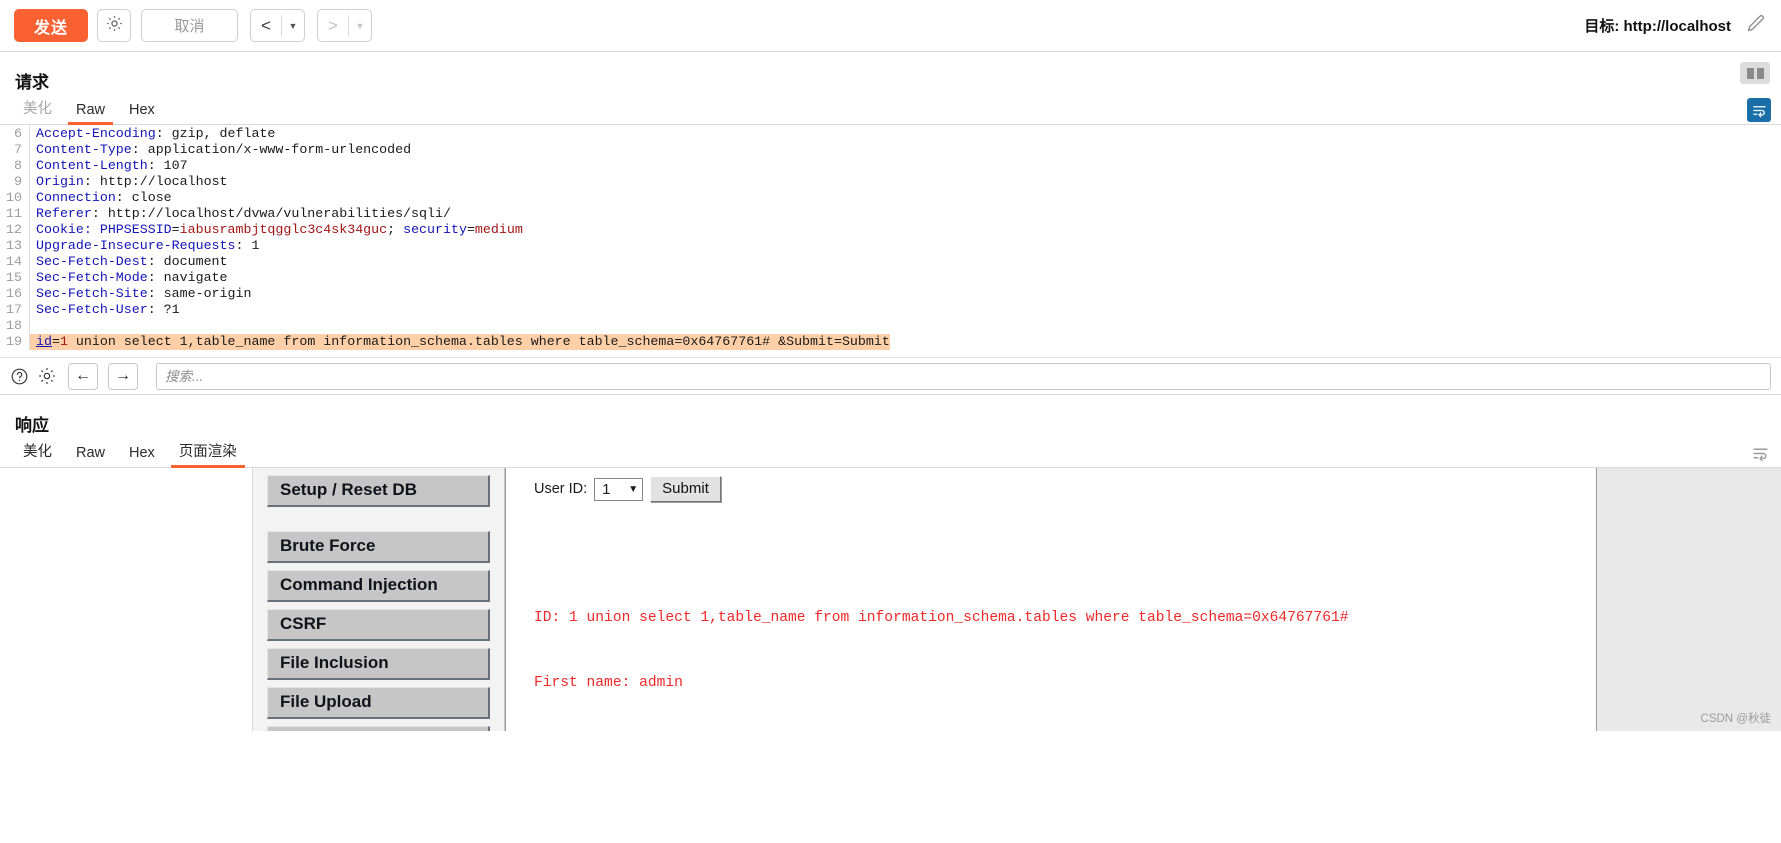 Image resolution: width=1781 pixels, height=843 pixels. I want to click on line-content: Connection: close, so click(101, 198).